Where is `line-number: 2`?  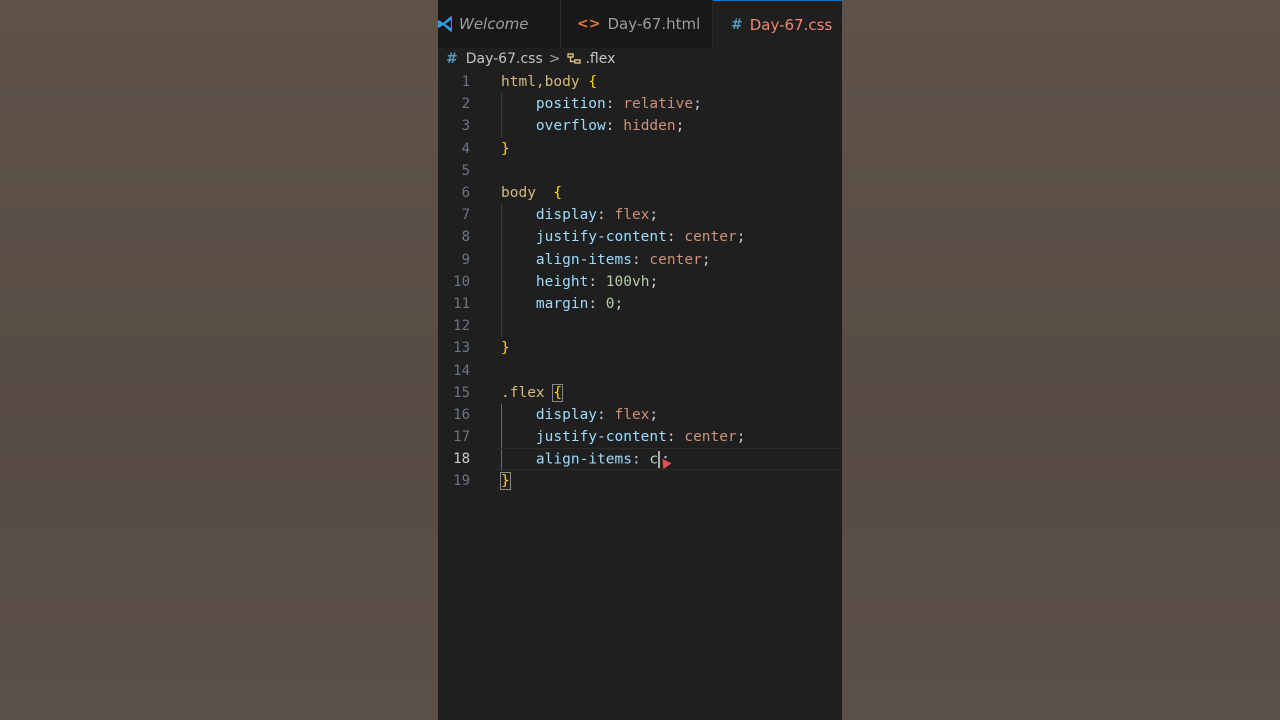
line-number: 2 is located at coordinates (465, 104).